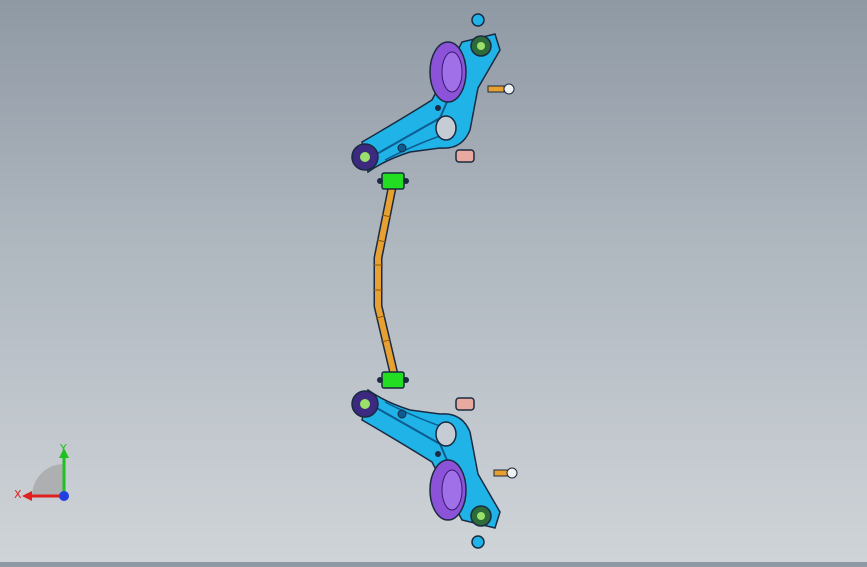  I want to click on lower-bushing-front, so click(365, 404).